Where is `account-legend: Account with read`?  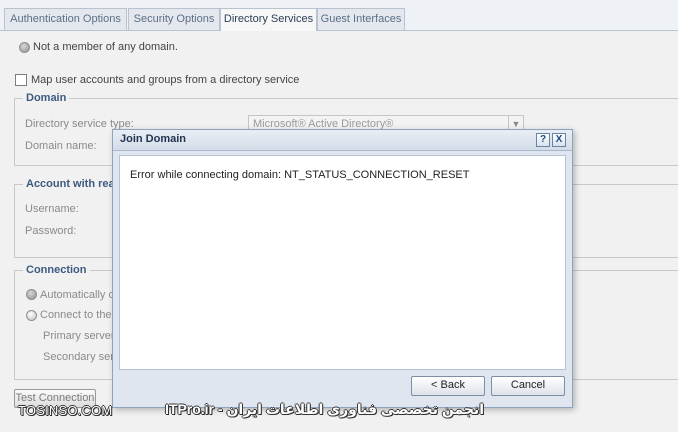
account-legend: Account with read is located at coordinates (74, 184).